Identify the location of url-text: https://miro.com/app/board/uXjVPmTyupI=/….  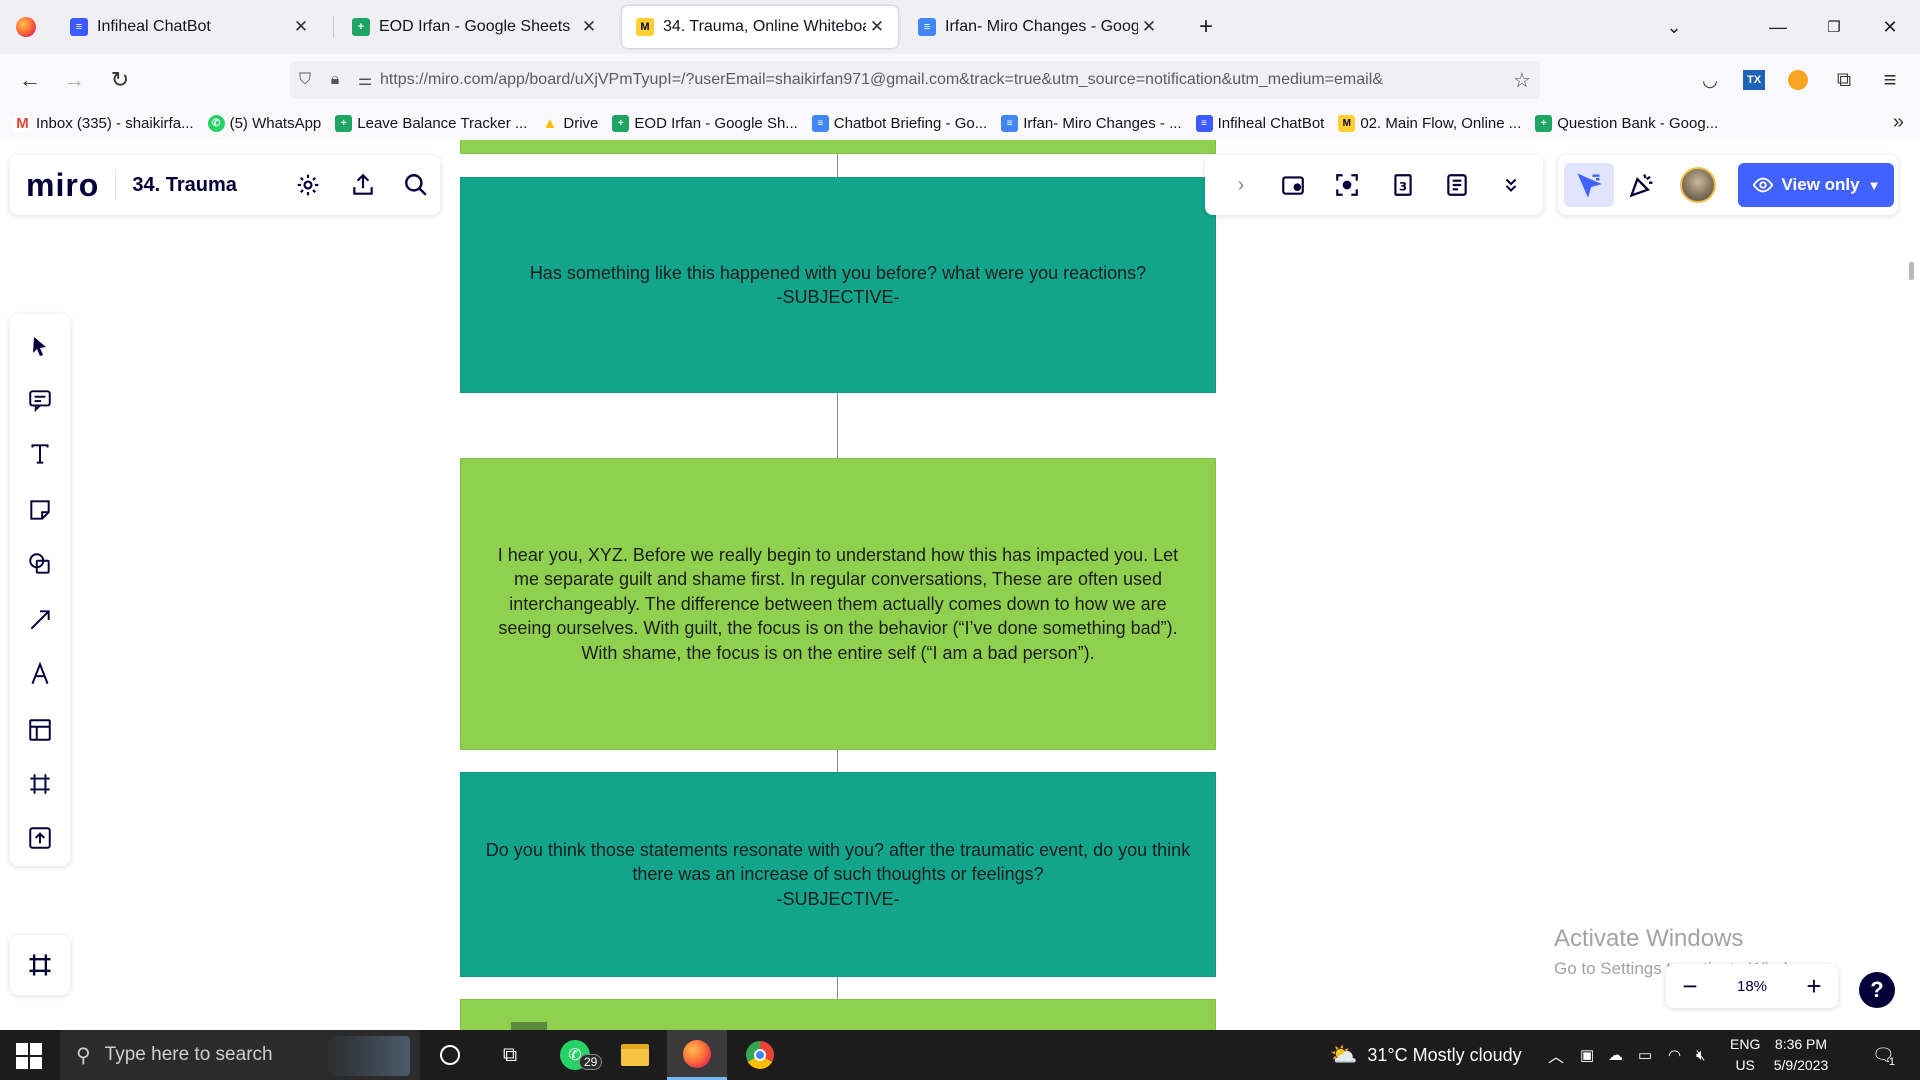
(942, 80).